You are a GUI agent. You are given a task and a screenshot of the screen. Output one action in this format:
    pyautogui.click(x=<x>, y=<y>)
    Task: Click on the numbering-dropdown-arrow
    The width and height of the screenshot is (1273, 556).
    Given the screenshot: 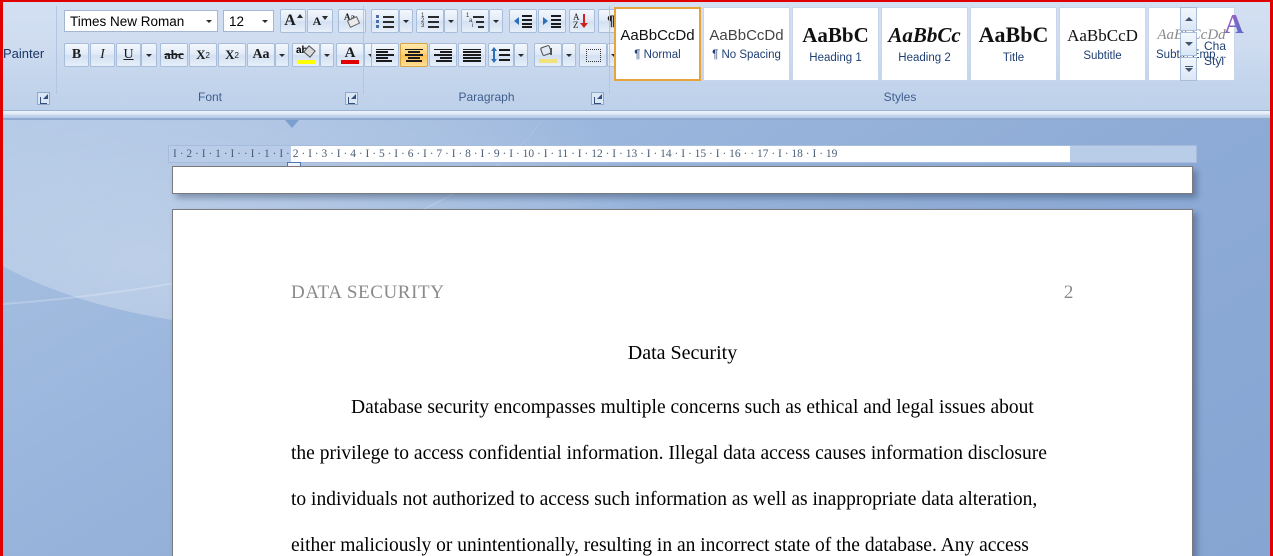 What is the action you would take?
    pyautogui.click(x=451, y=21)
    